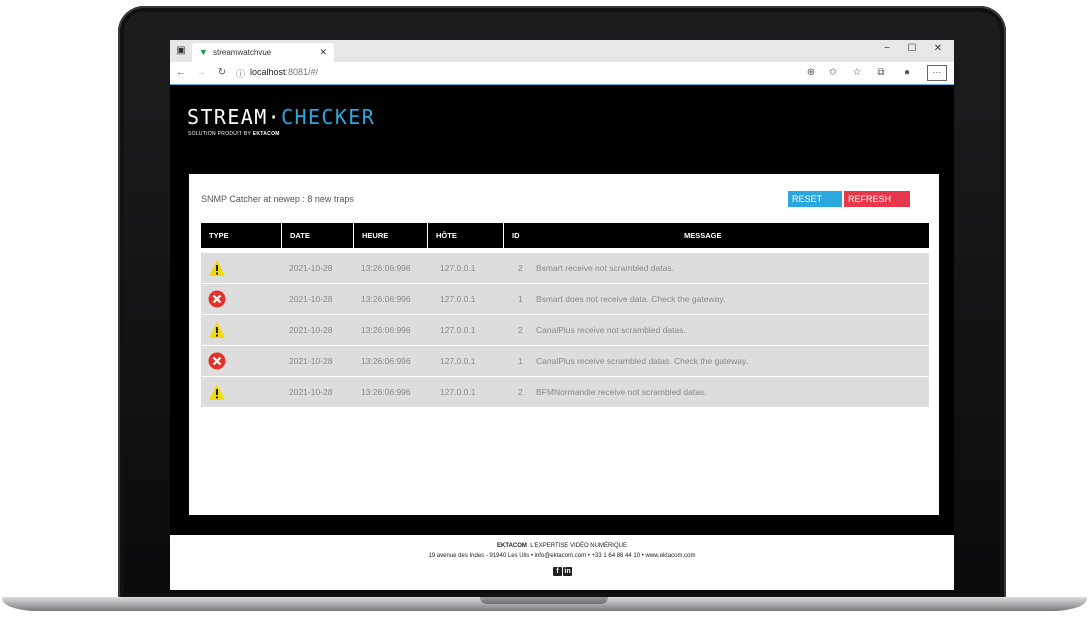 This screenshot has height=625, width=1089. I want to click on footer-brand-line: EKTACOM L'EXPERTISE VIDÉO NUMÉRIQUE, so click(562, 546).